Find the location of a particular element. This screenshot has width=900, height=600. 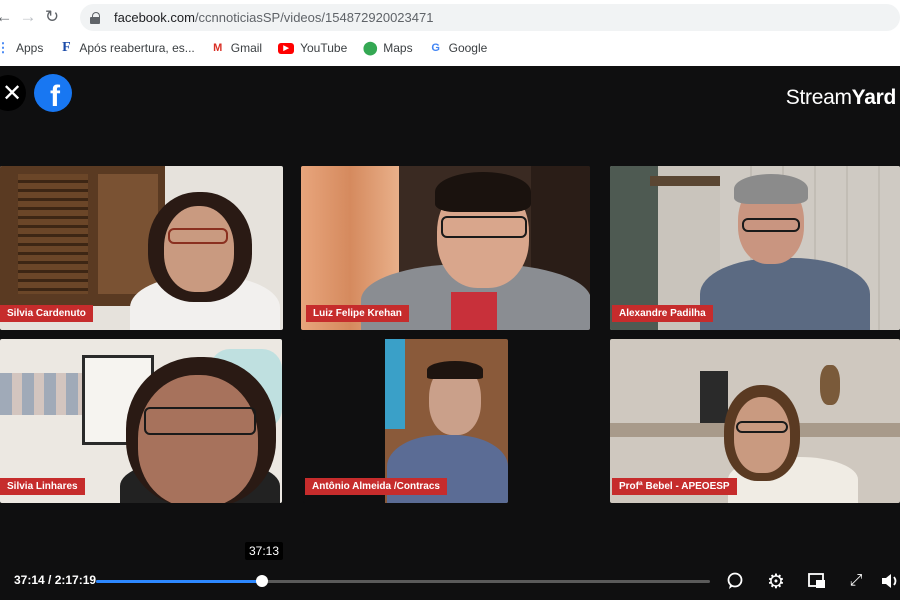

seek-bar-handle is located at coordinates (262, 581).